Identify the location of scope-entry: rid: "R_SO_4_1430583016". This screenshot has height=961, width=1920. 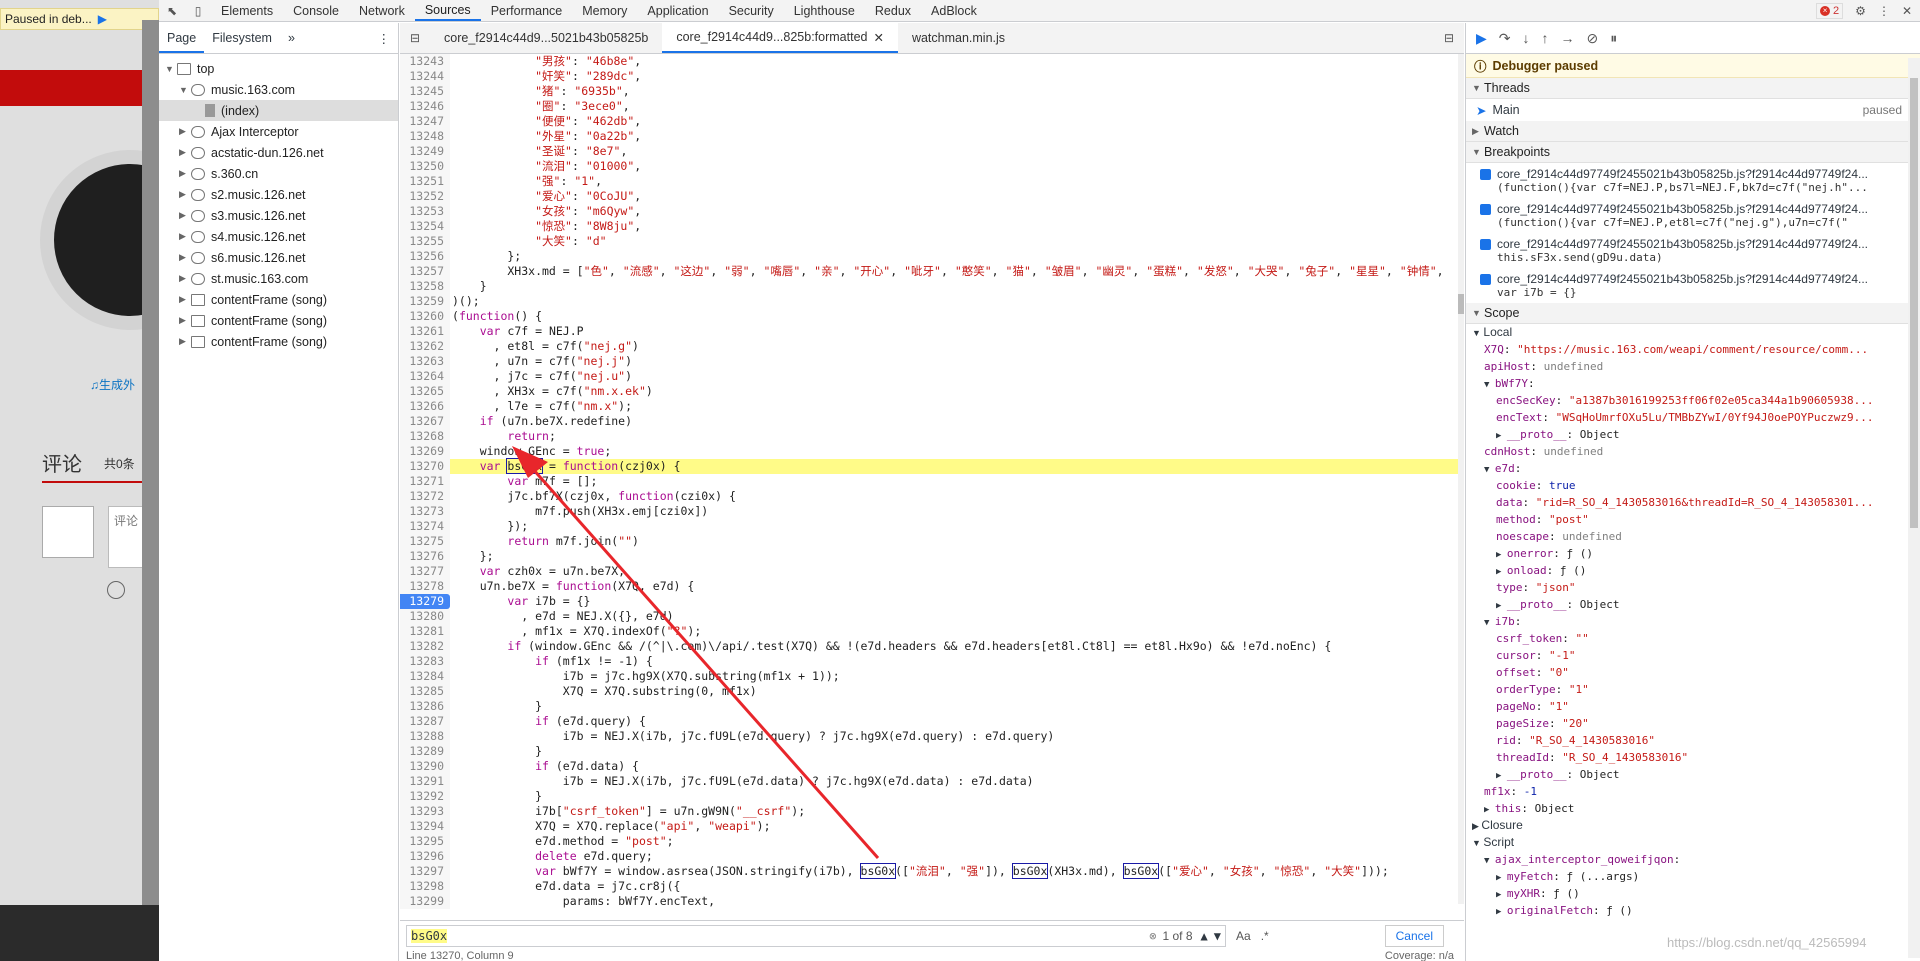
(1693, 740).